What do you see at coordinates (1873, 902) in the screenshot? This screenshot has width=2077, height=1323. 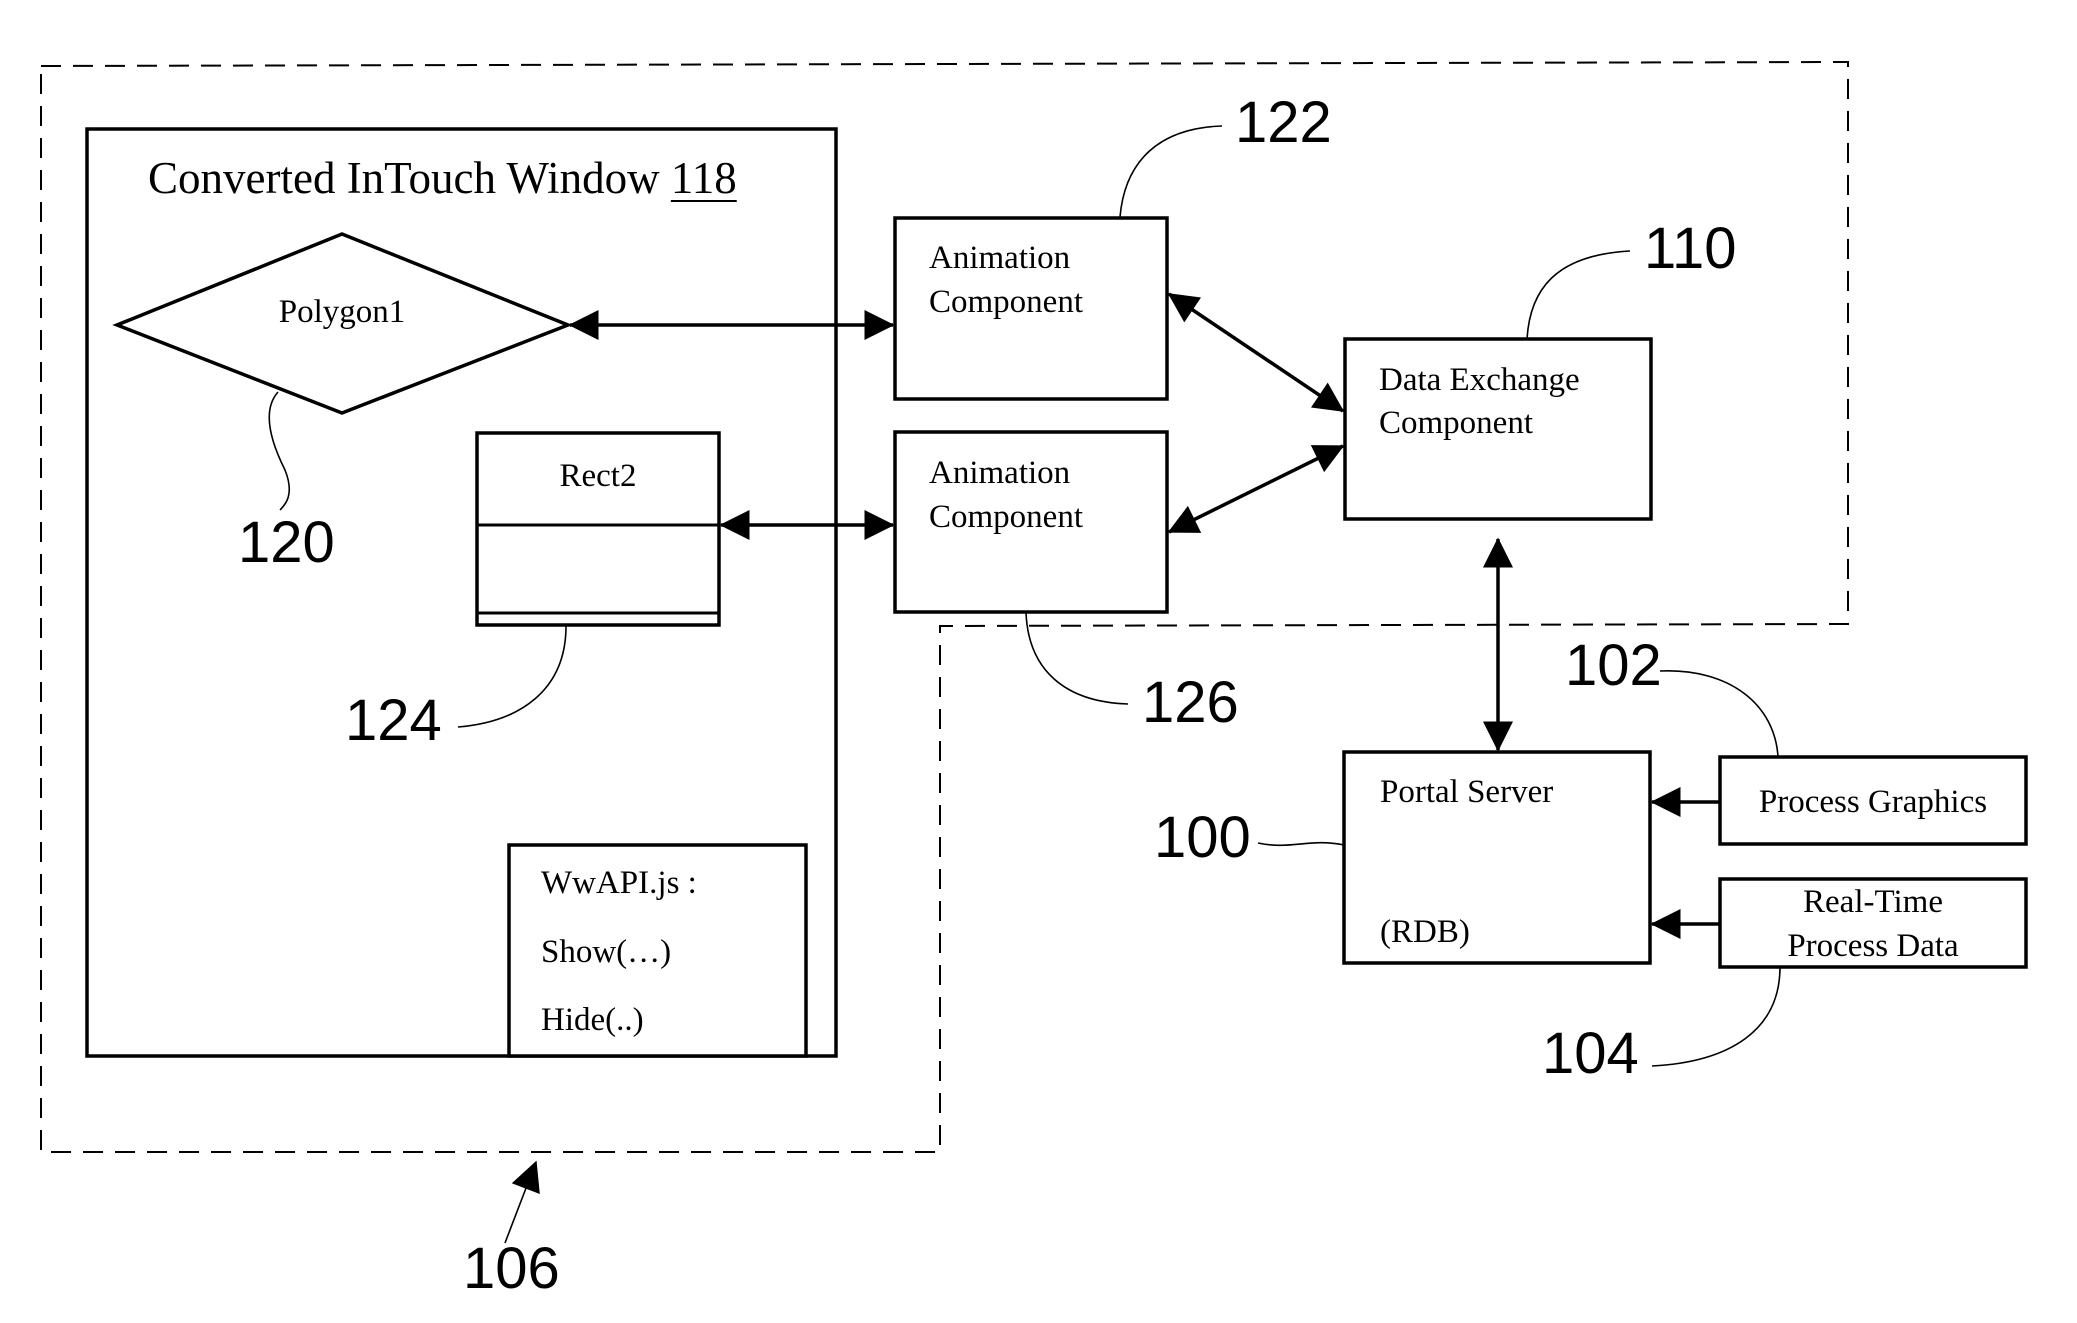 I see `real-time-line1: Real-Time` at bounding box center [1873, 902].